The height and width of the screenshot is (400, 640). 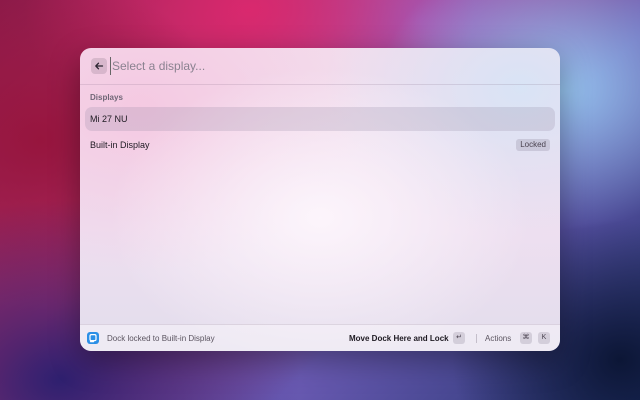 I want to click on section-title: Displays, so click(x=106, y=97).